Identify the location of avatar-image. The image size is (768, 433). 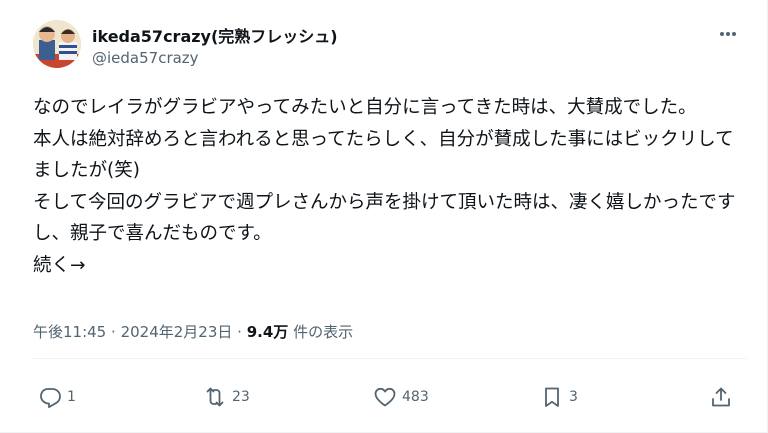
(57, 44).